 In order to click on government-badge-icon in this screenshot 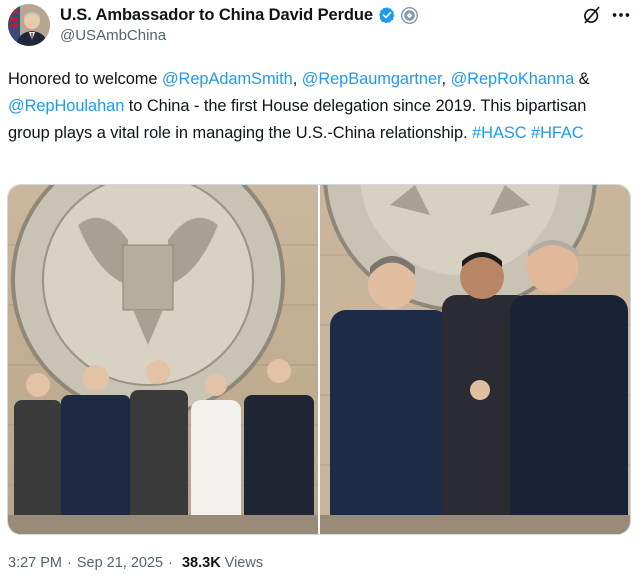, I will do `click(409, 15)`.